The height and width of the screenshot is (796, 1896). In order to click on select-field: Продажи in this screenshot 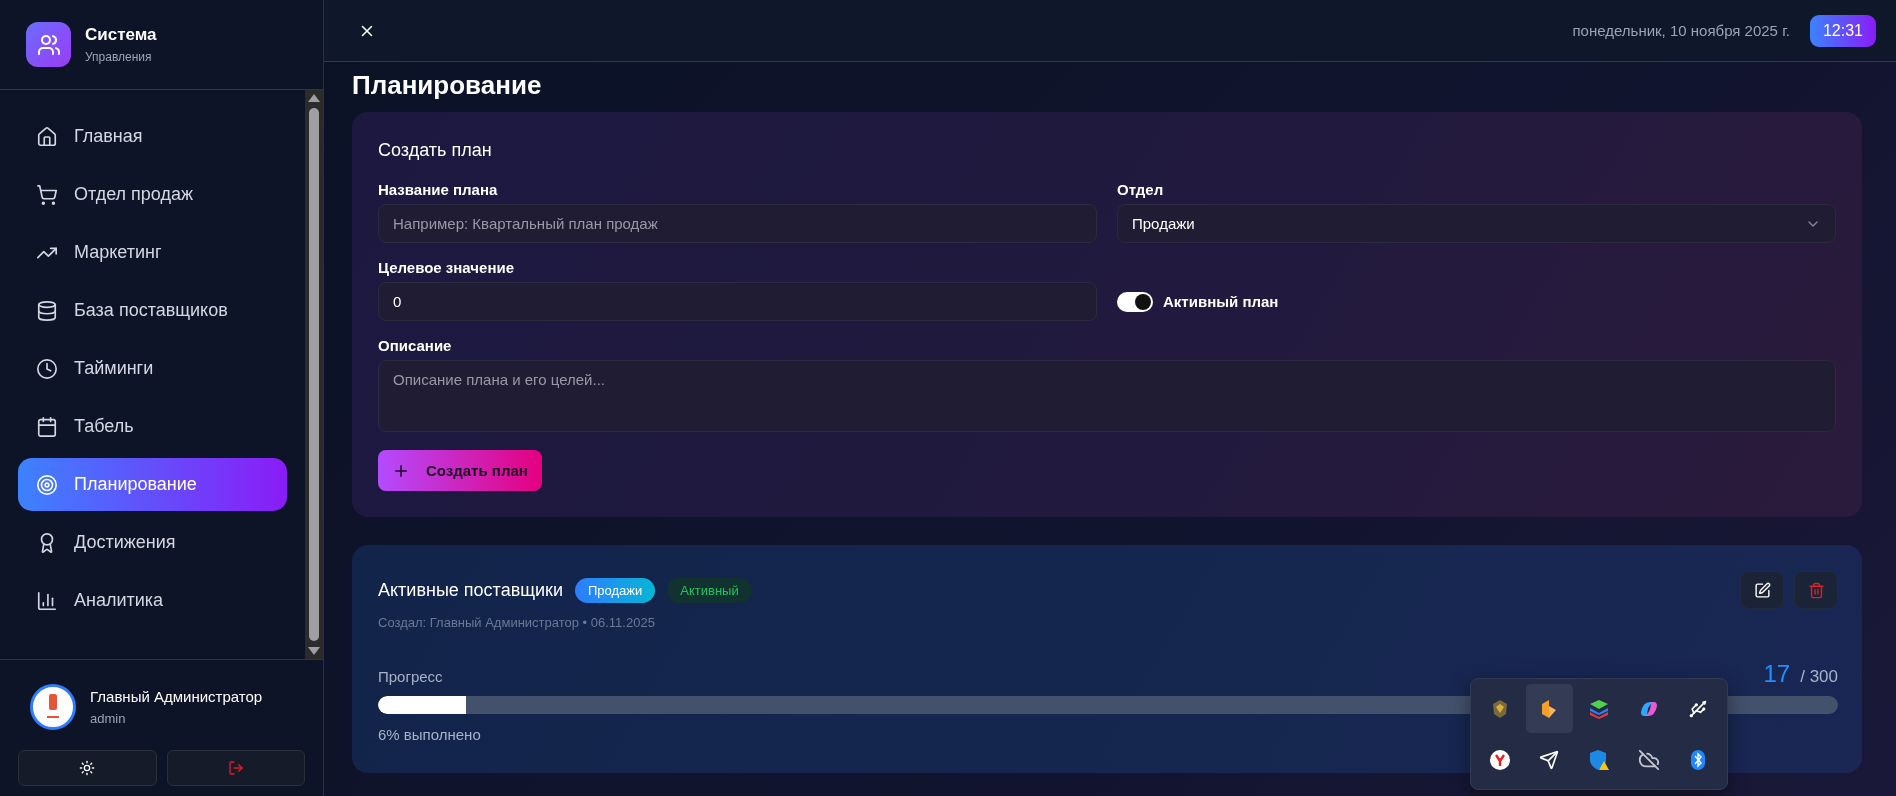, I will do `click(1476, 223)`.